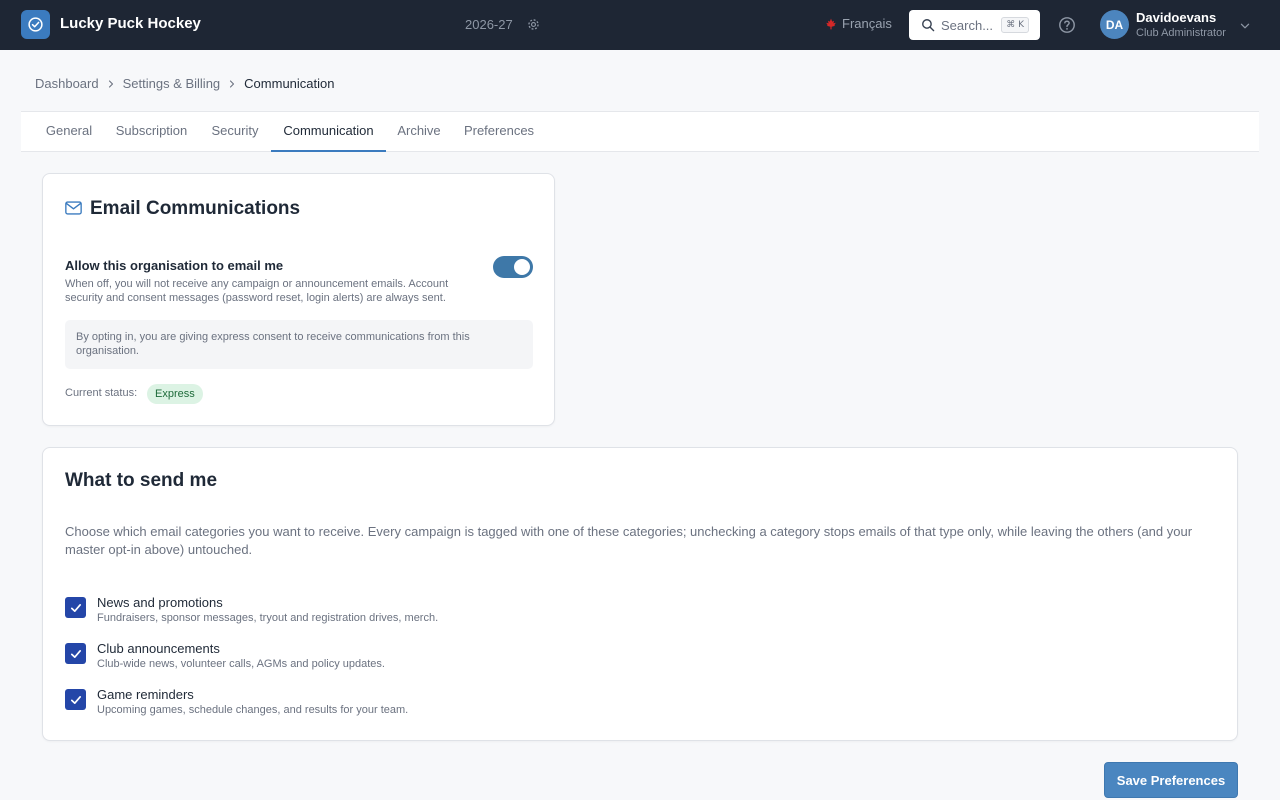 The width and height of the screenshot is (1280, 800). I want to click on search-shortcut: ⌘ K, so click(1015, 25).